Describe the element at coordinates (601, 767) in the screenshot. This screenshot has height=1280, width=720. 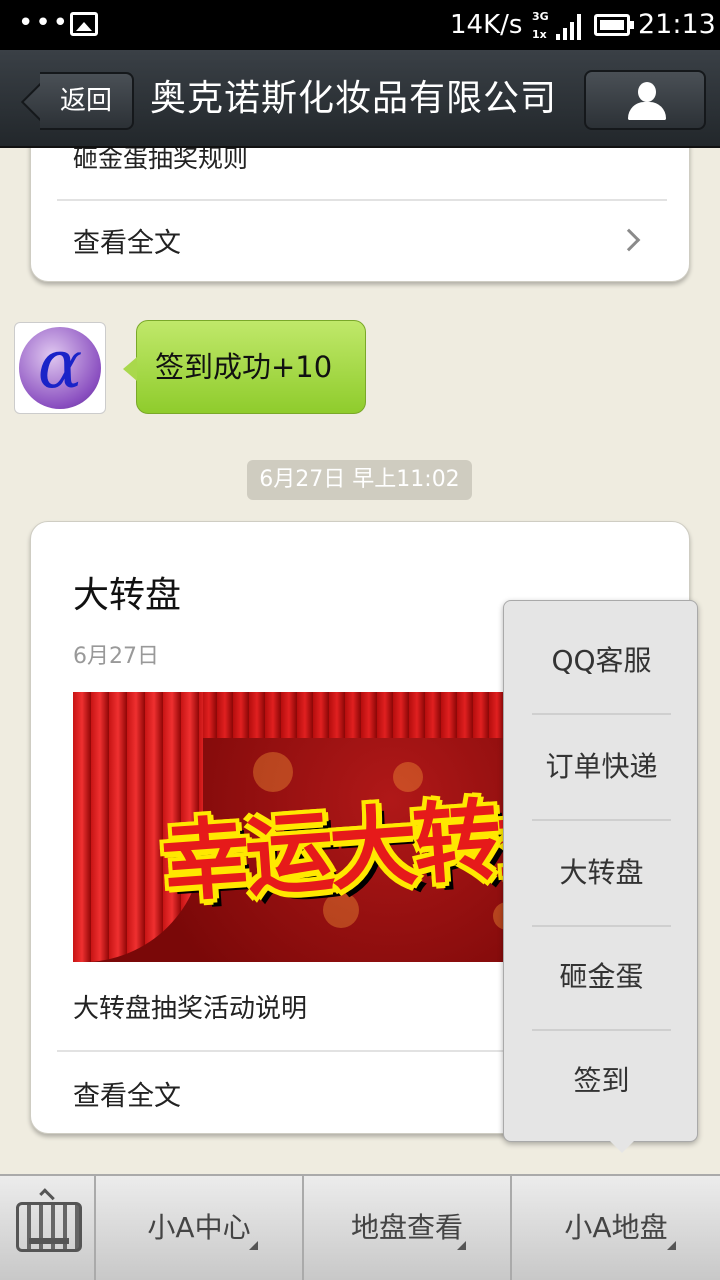
I see `menu-item-order-delivery: 订单快递` at that location.